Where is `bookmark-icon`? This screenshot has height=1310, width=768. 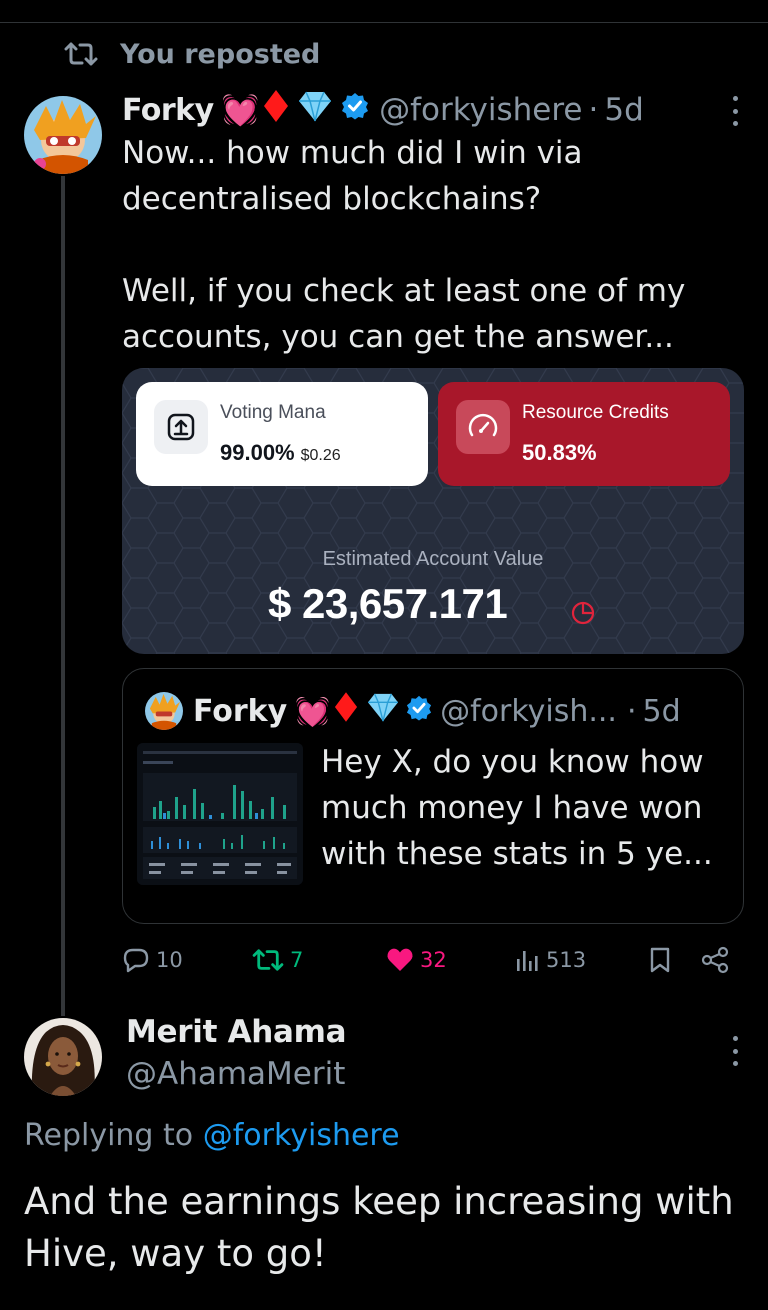 bookmark-icon is located at coordinates (660, 960).